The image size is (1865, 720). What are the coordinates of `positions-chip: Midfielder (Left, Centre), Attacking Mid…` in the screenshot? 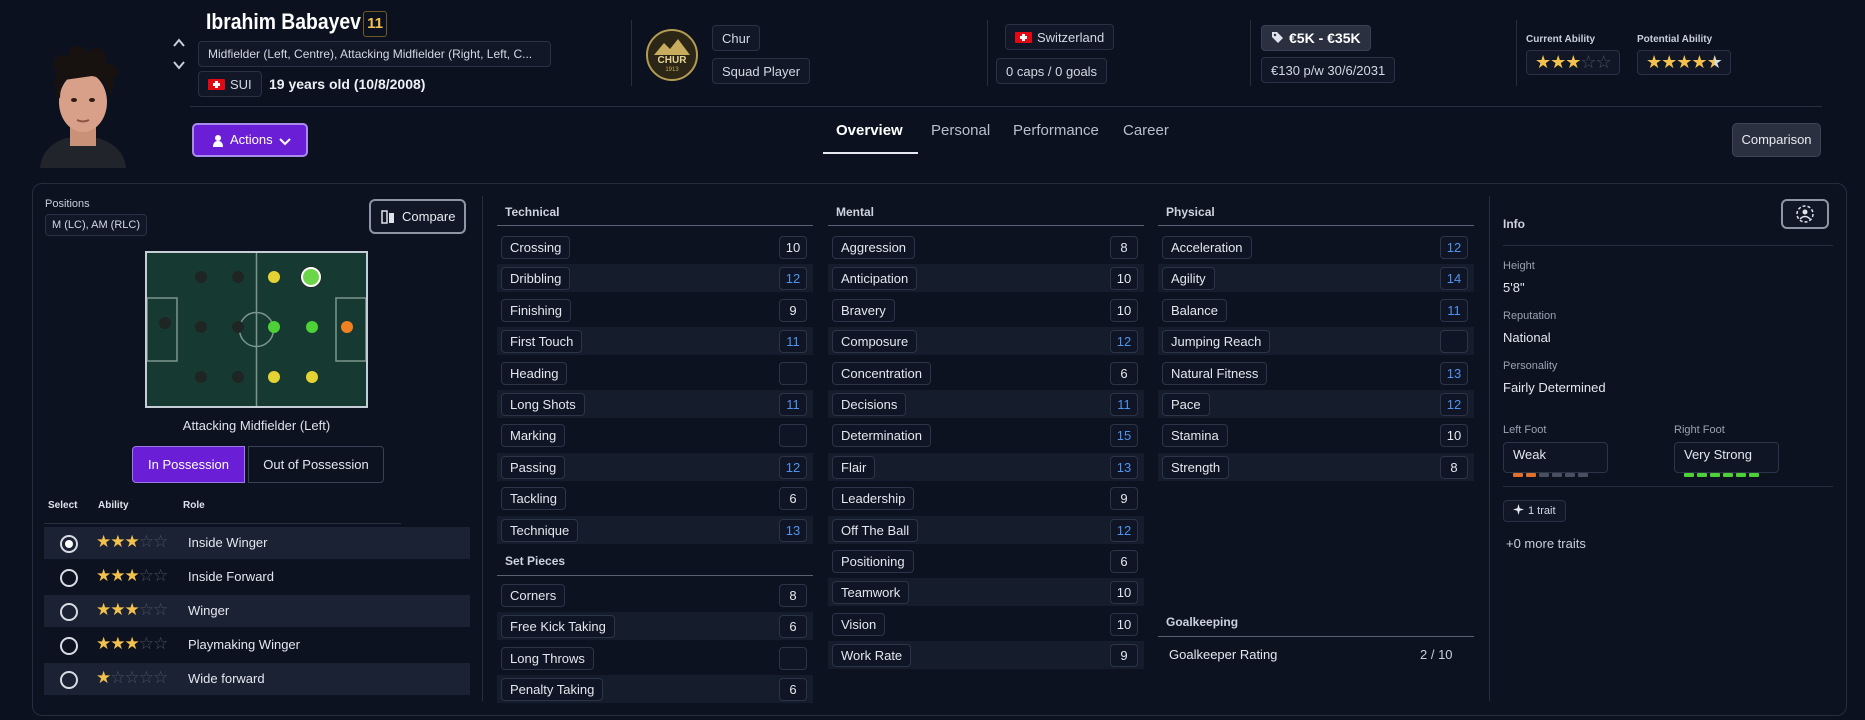 It's located at (374, 54).